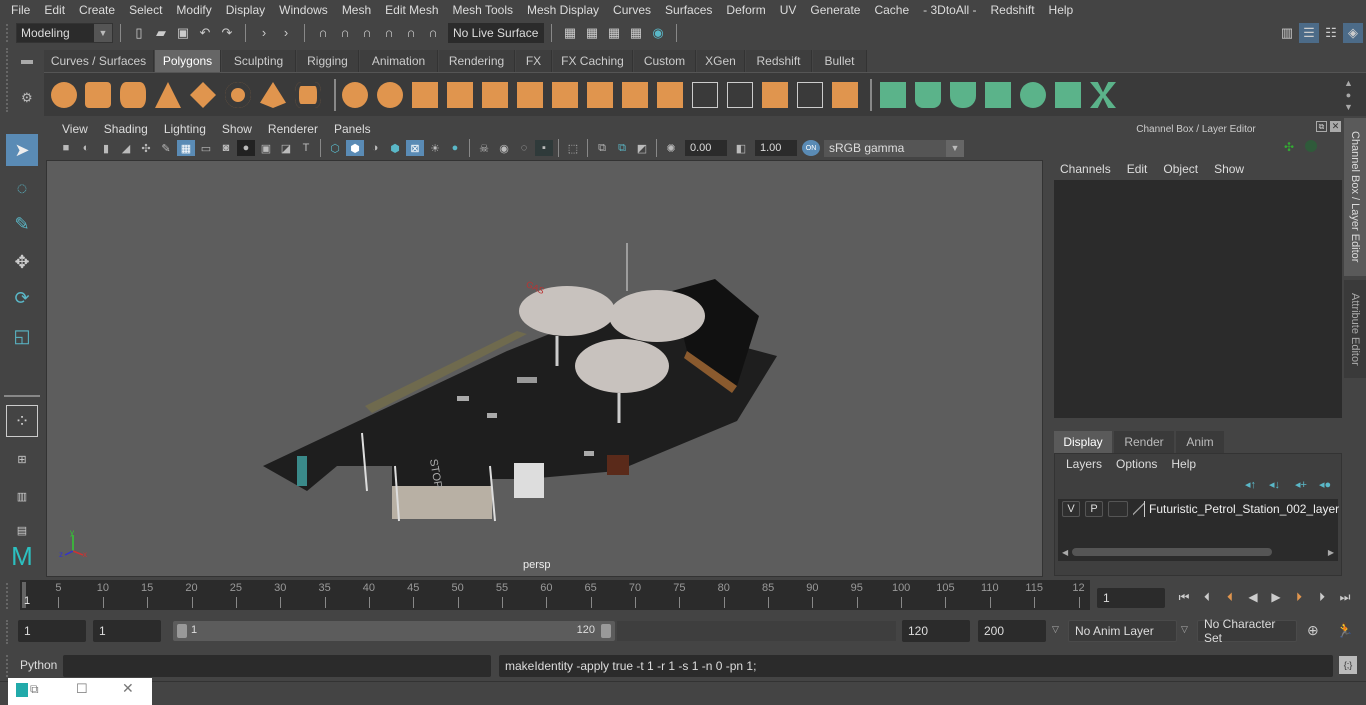  Describe the element at coordinates (328, 61) in the screenshot. I see `shelf-tab-rigging: Rigging` at that location.